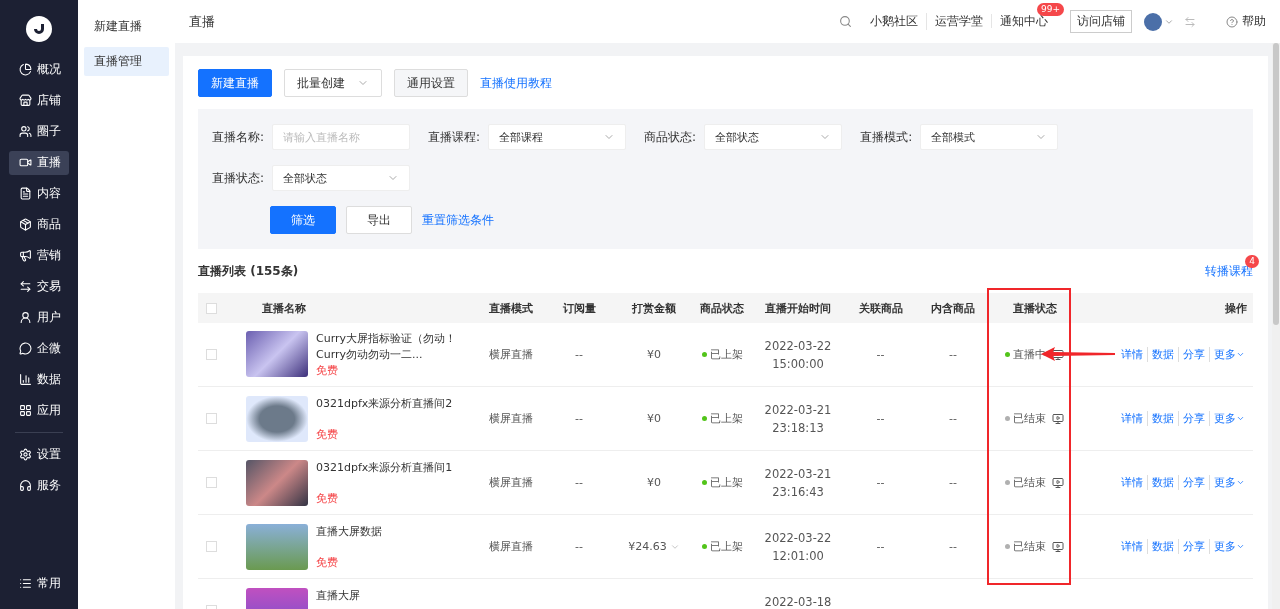  I want to click on sidebar-item: 常用, so click(39, 583).